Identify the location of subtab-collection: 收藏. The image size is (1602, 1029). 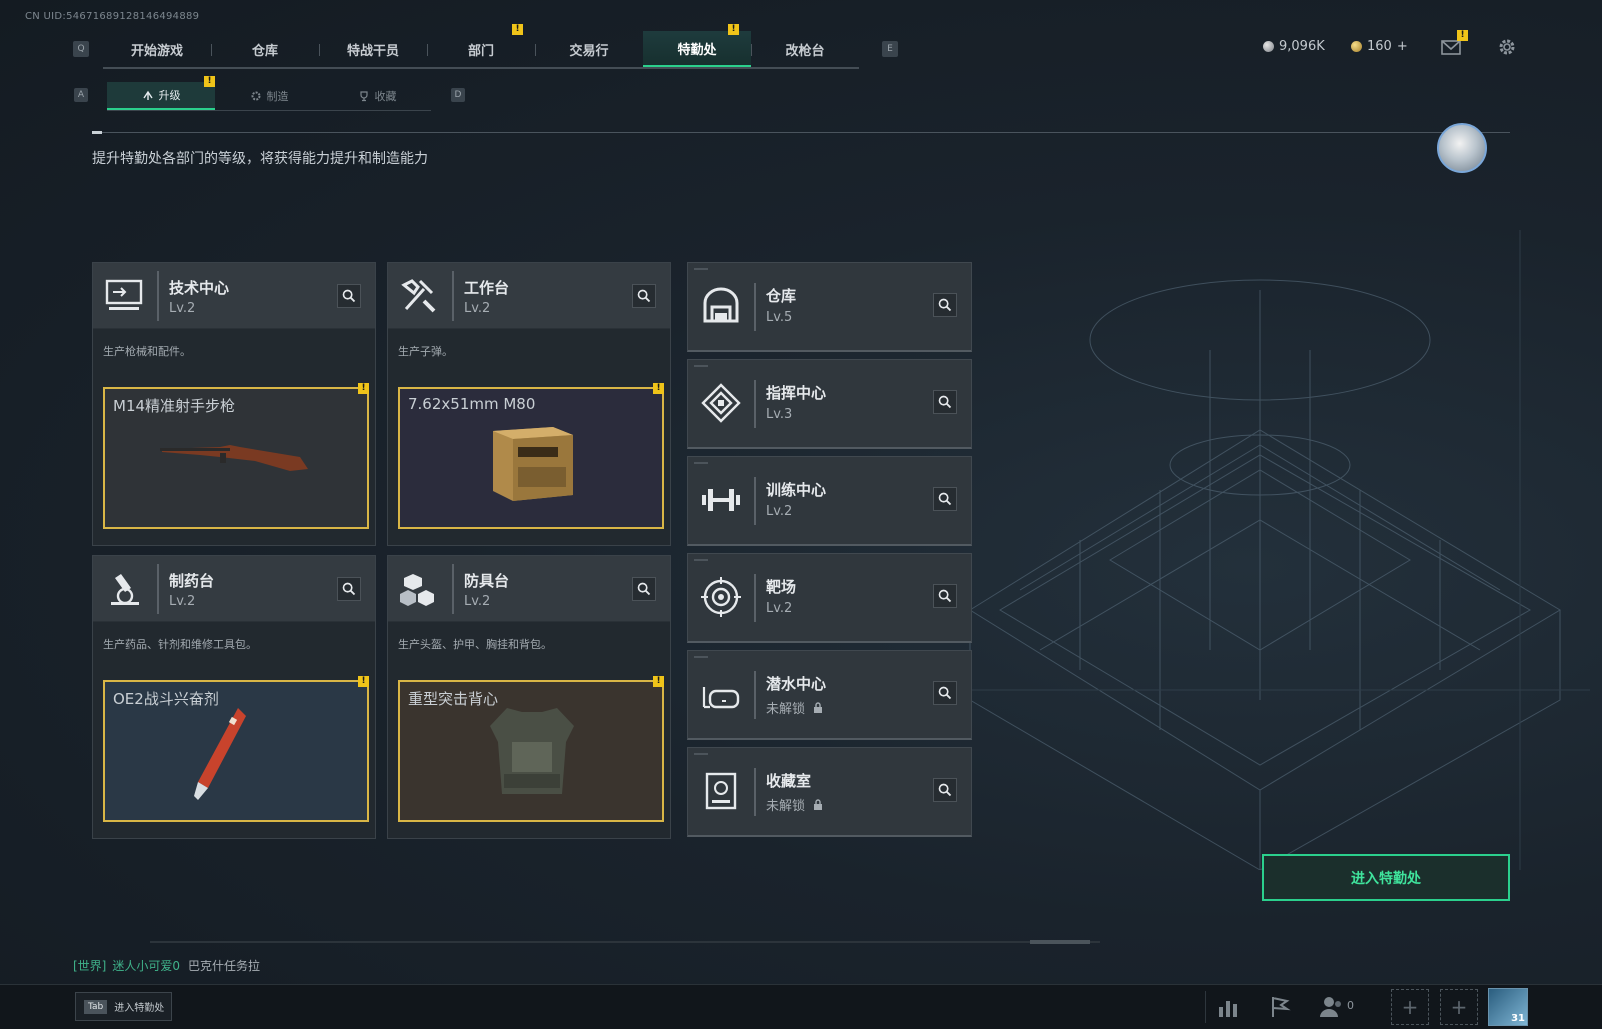
(377, 96).